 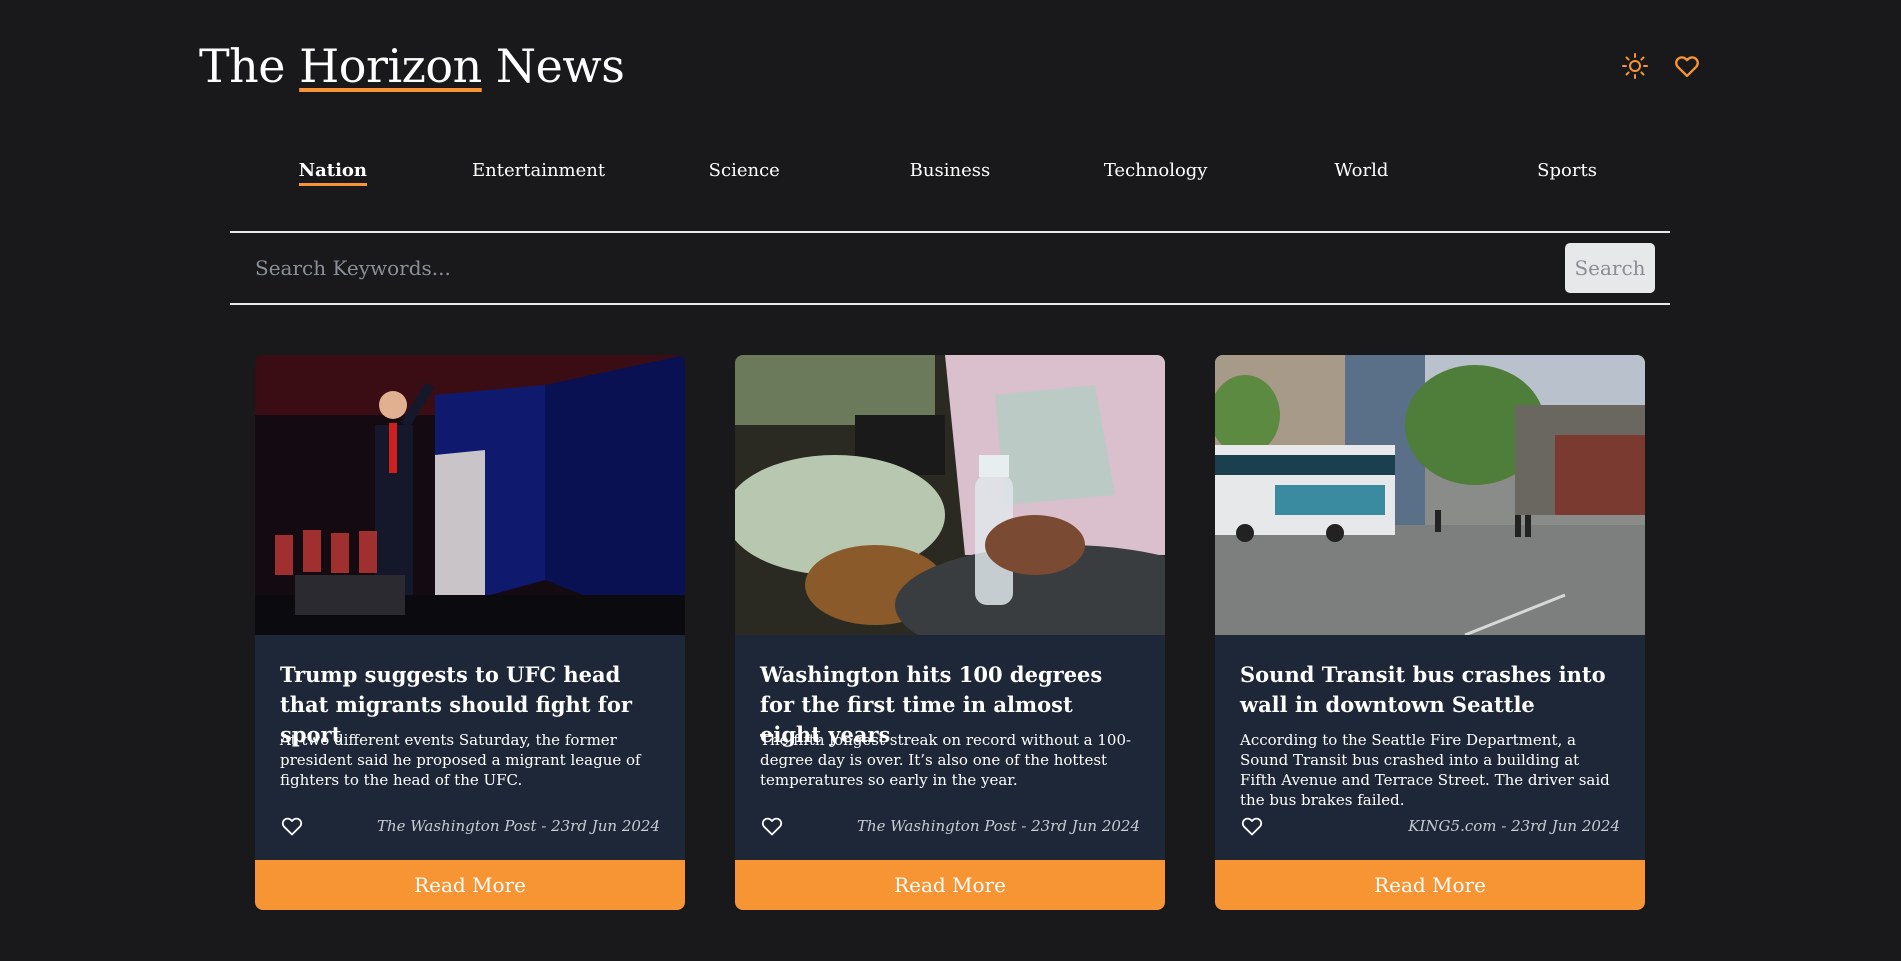 I want to click on logo-accent: Horizon, so click(x=390, y=66).